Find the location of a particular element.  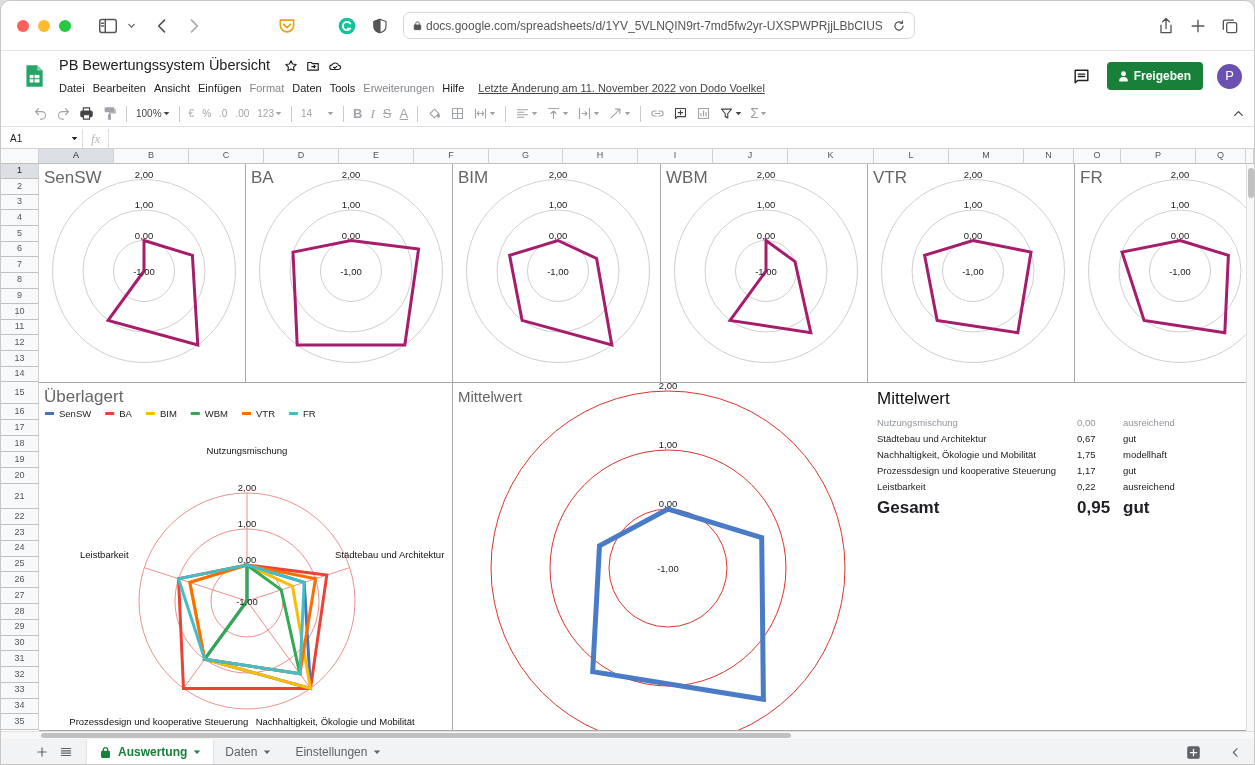

column-header: K is located at coordinates (831, 156).